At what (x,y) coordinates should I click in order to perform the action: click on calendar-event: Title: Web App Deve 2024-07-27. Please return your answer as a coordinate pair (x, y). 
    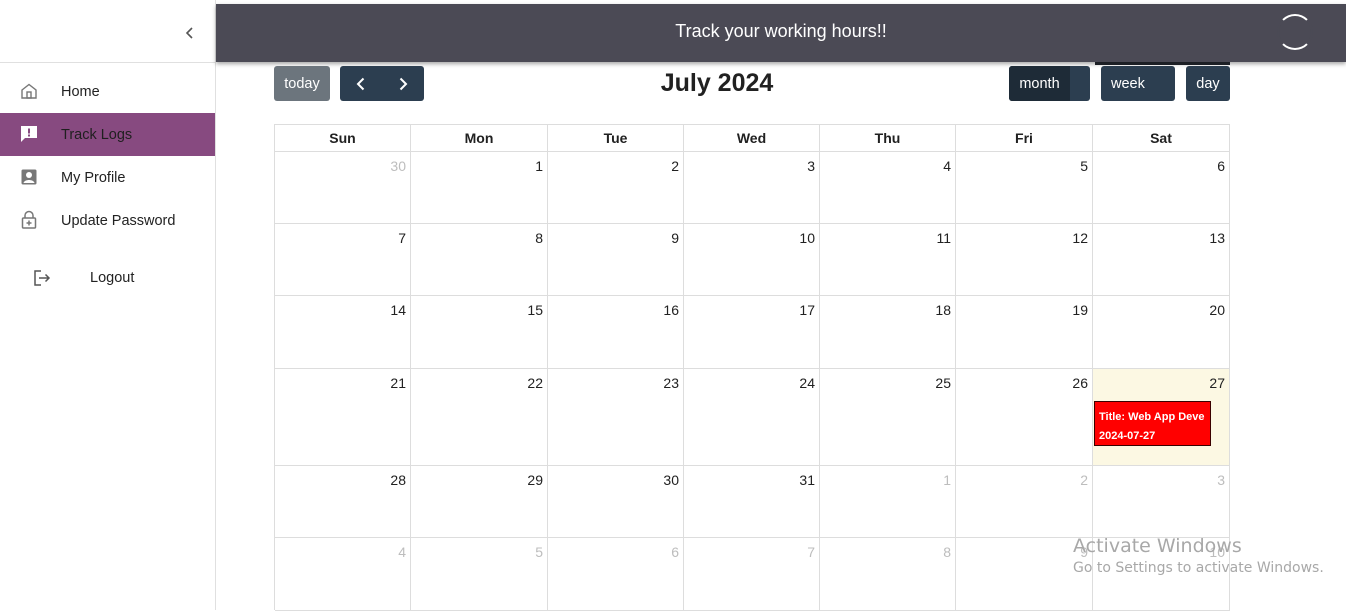
    Looking at the image, I should click on (1152, 423).